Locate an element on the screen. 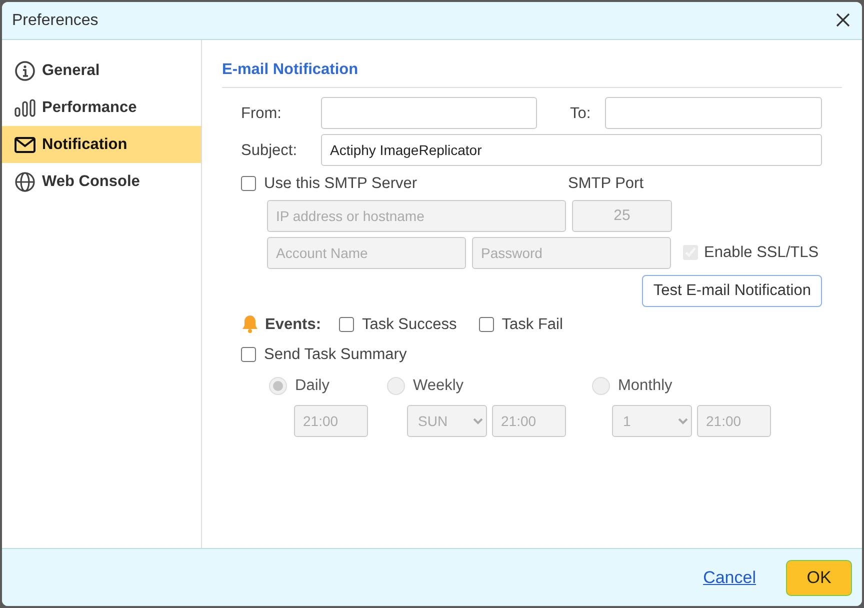 The height and width of the screenshot is (608, 864). events-label: Events: is located at coordinates (293, 324).